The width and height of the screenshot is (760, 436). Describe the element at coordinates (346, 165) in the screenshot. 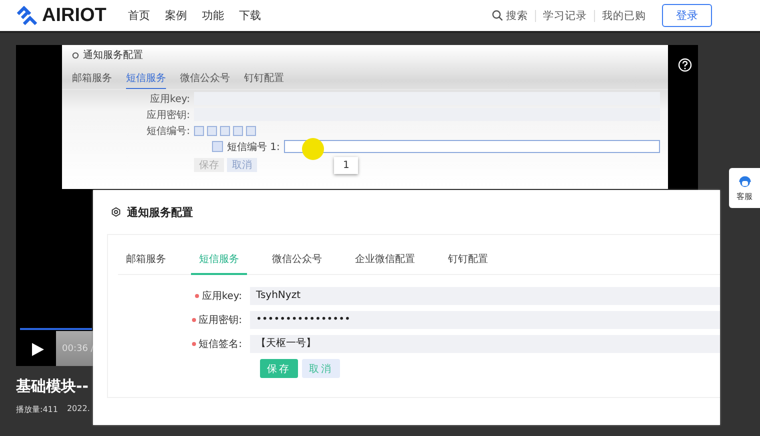

I see `dropdown-option: 1` at that location.